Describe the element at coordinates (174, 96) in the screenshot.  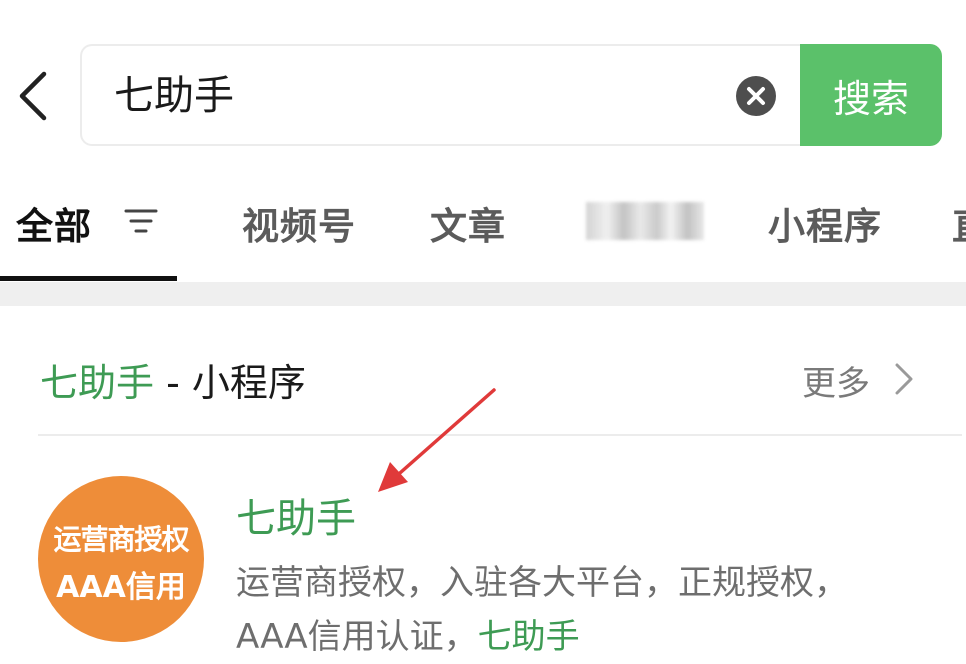
I see `search-query: 七助手` at that location.